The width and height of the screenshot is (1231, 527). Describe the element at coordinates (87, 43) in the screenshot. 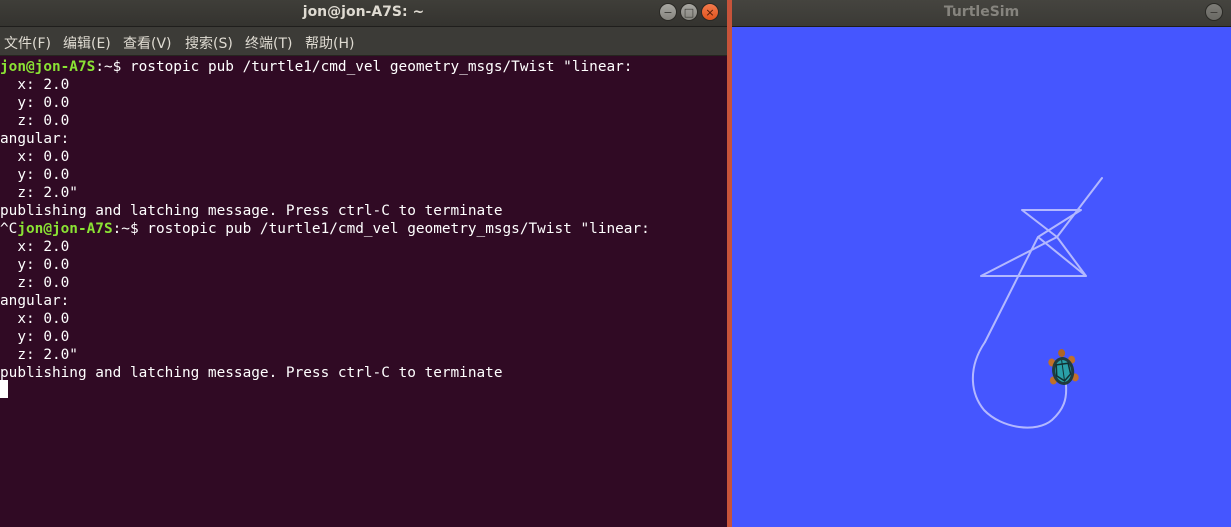

I see `menu-edit: 编辑(E)` at that location.